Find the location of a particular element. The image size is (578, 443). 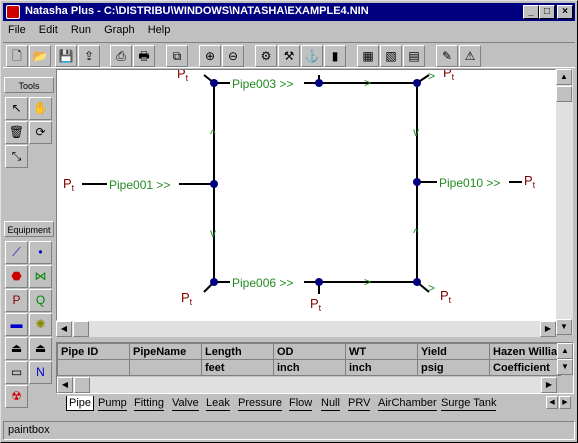

new-file-icon: 🗋 is located at coordinates (17, 56).